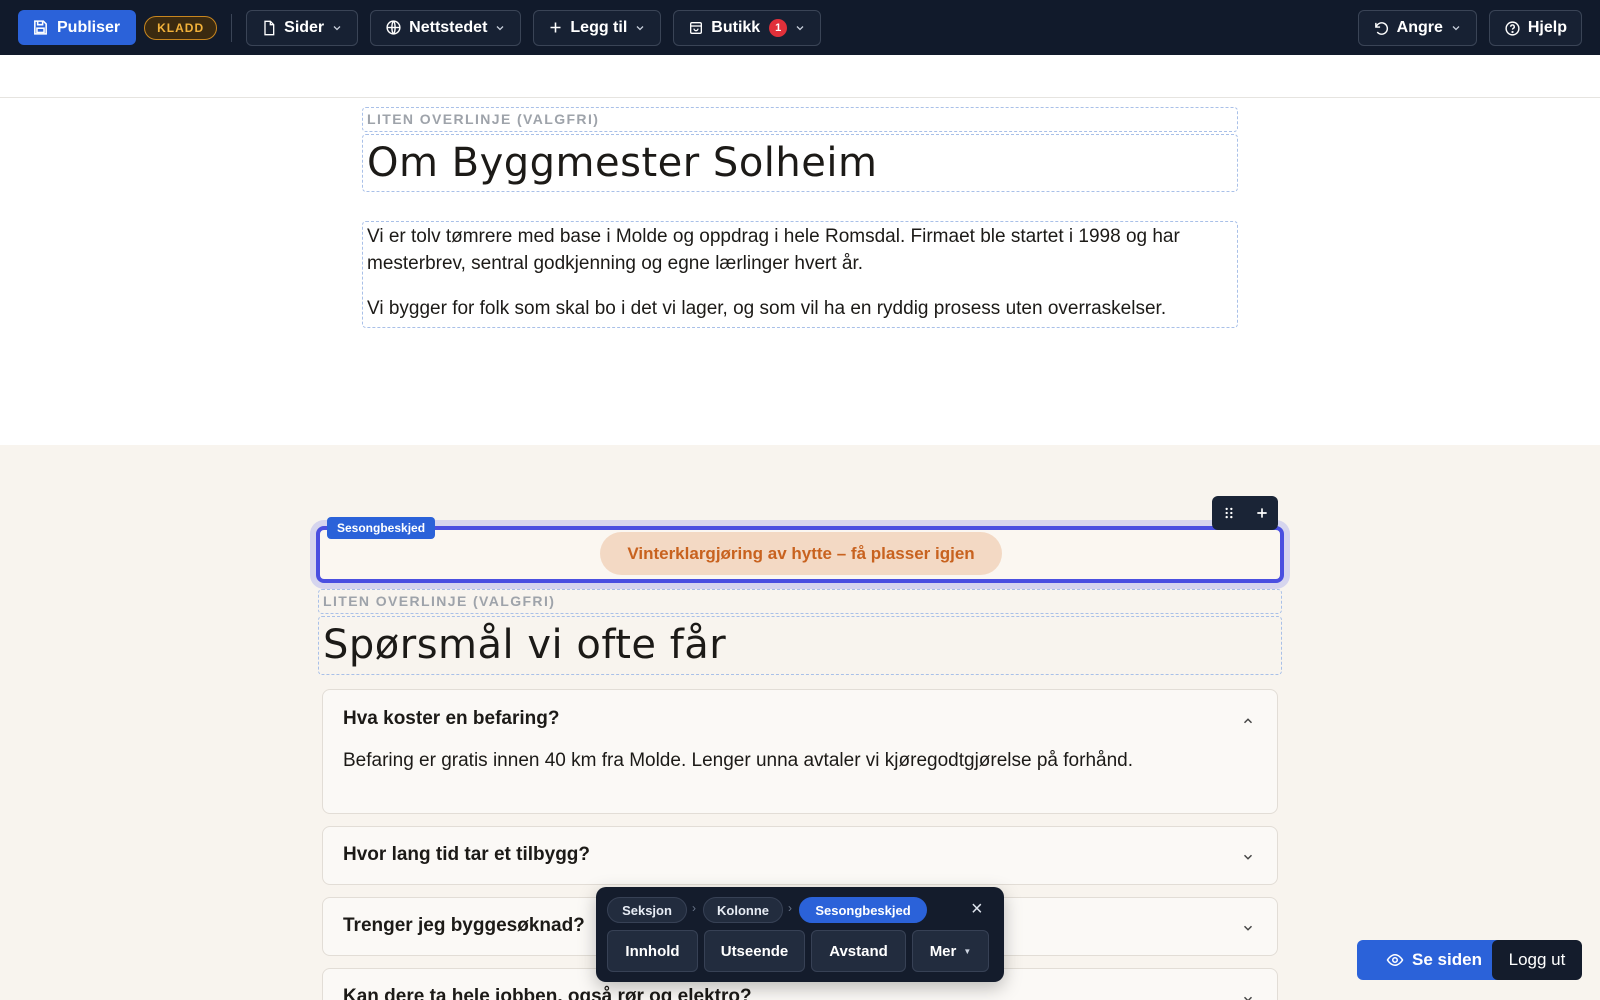  What do you see at coordinates (1447, 959) in the screenshot?
I see `view-page-label: Se siden` at bounding box center [1447, 959].